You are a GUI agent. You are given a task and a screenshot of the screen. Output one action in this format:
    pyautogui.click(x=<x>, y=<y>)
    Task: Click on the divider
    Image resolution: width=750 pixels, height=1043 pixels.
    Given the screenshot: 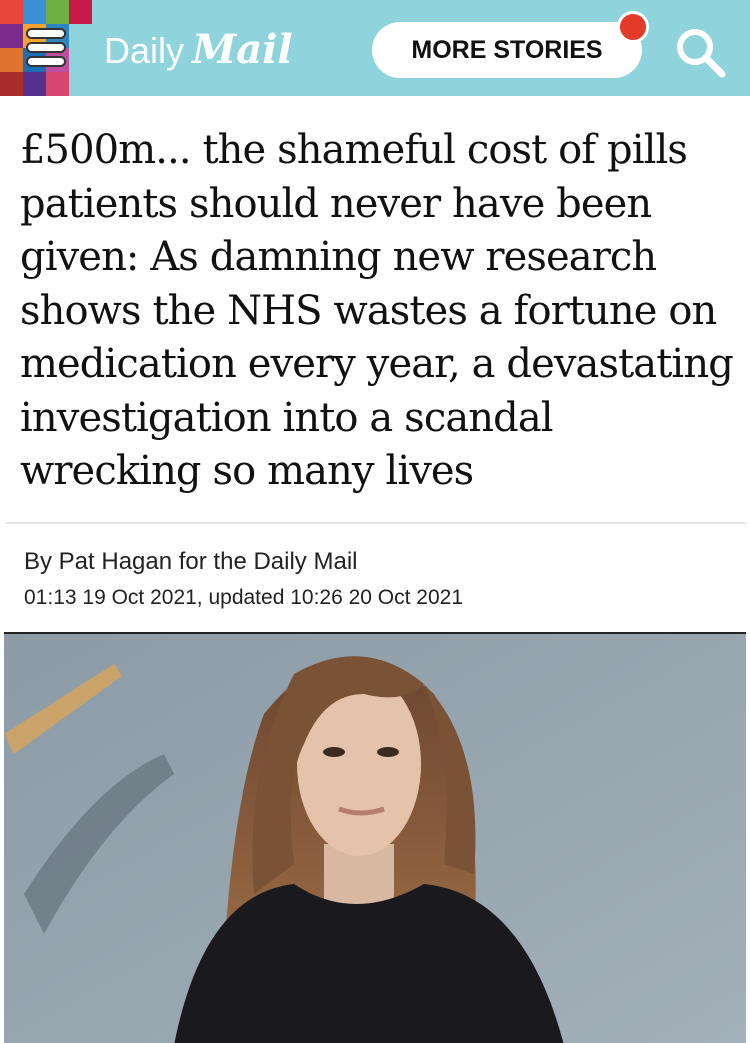 What is the action you would take?
    pyautogui.click(x=376, y=523)
    